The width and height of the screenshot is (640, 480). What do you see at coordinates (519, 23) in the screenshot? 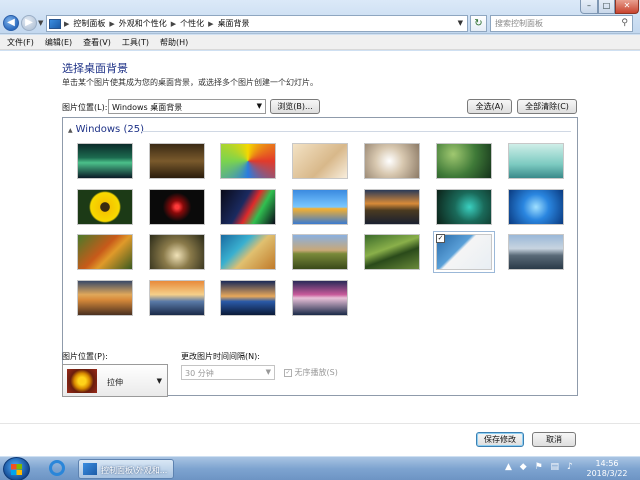
I see `search-placeholder: 搜索控制面板` at bounding box center [519, 23].